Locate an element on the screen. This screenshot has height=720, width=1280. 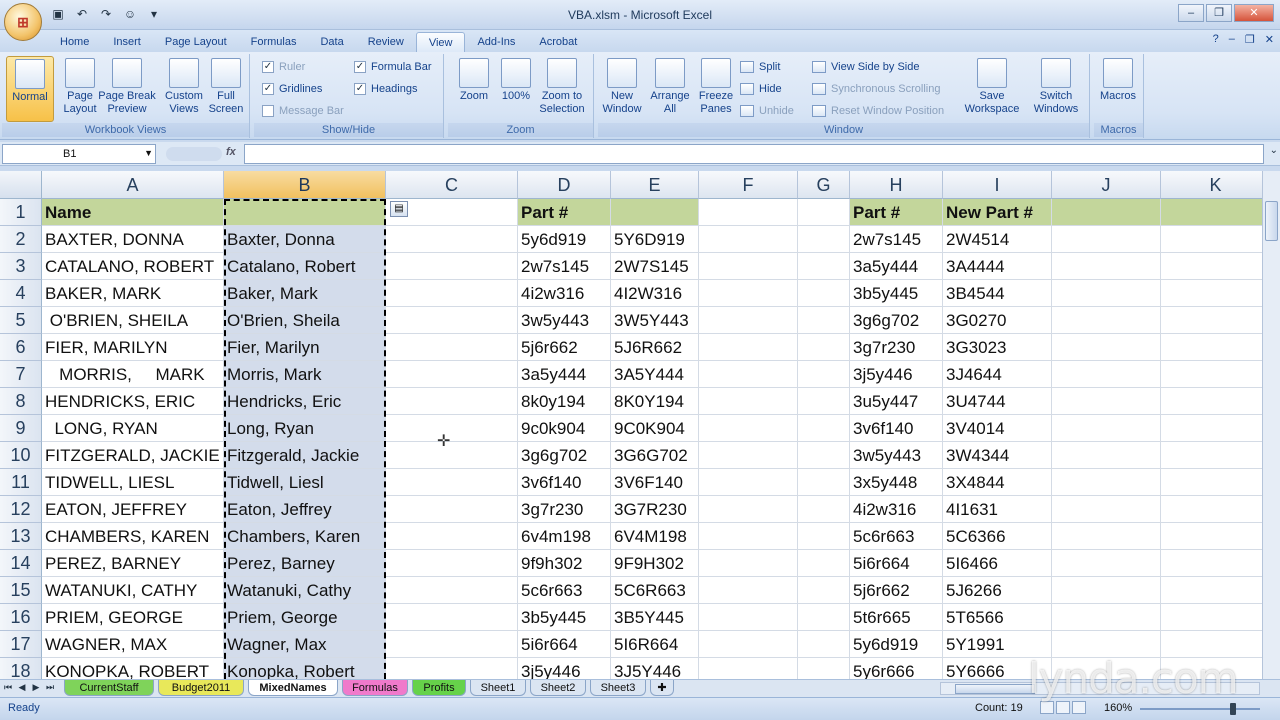
tab-view: View is located at coordinates (440, 42).